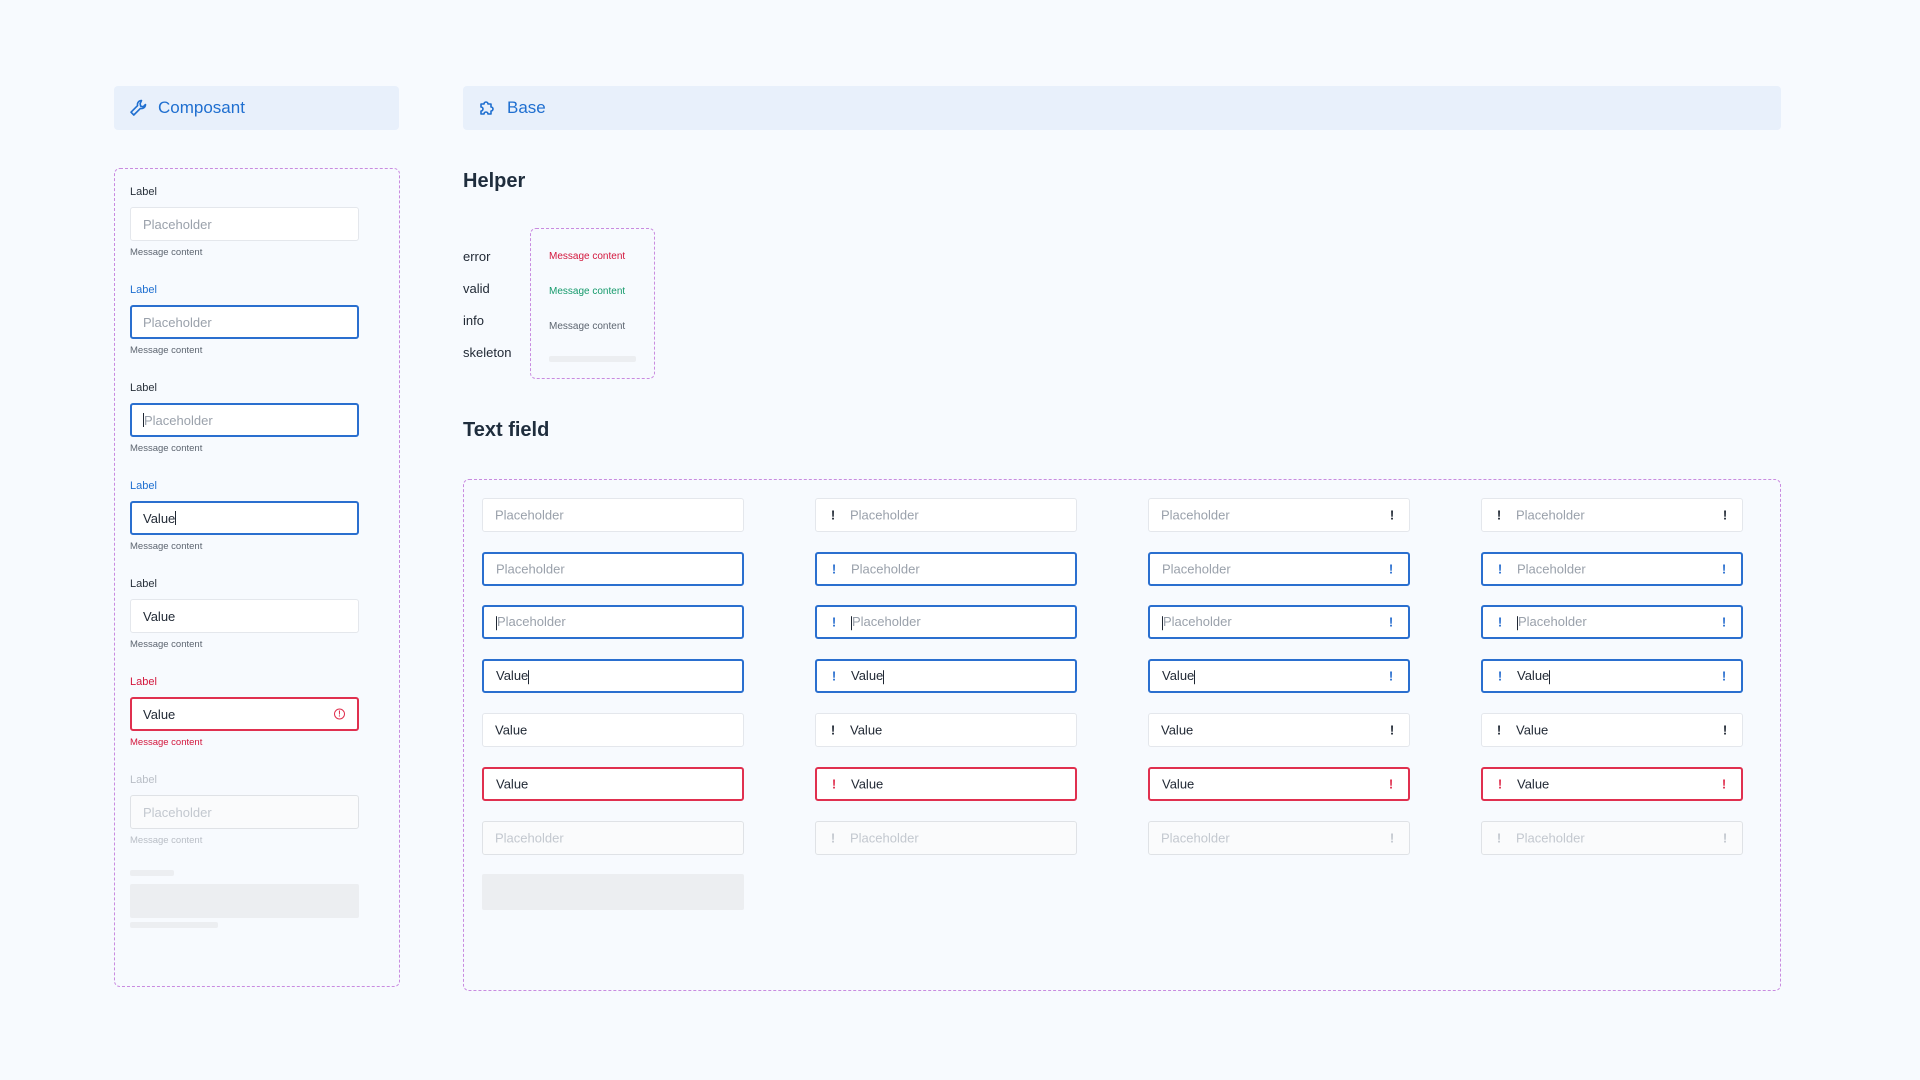  Describe the element at coordinates (613, 838) in the screenshot. I see `text-field-disabled: Placeholder` at that location.